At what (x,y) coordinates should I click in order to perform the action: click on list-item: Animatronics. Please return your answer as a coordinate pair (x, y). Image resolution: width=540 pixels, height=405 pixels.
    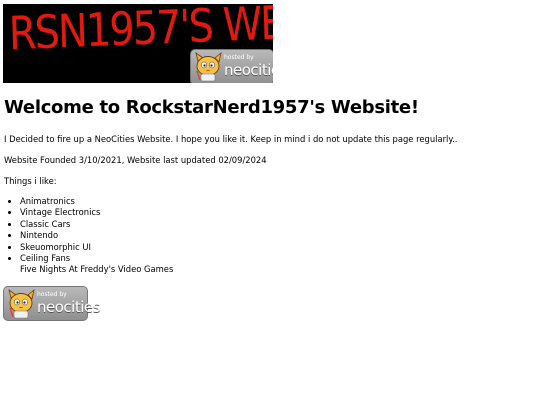
    Looking at the image, I should click on (96, 201).